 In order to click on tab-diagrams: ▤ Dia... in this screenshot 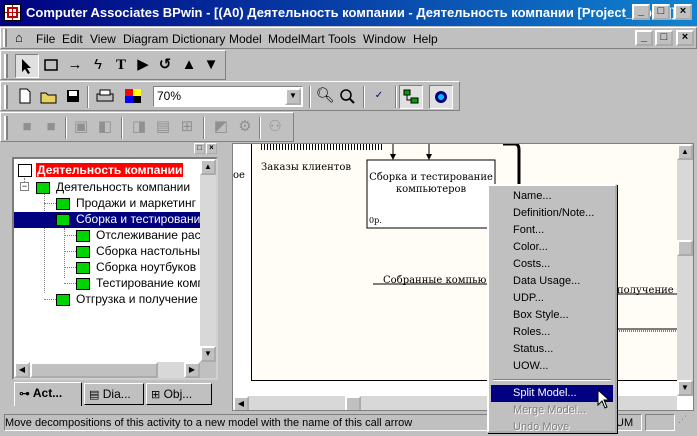, I will do `click(114, 394)`.